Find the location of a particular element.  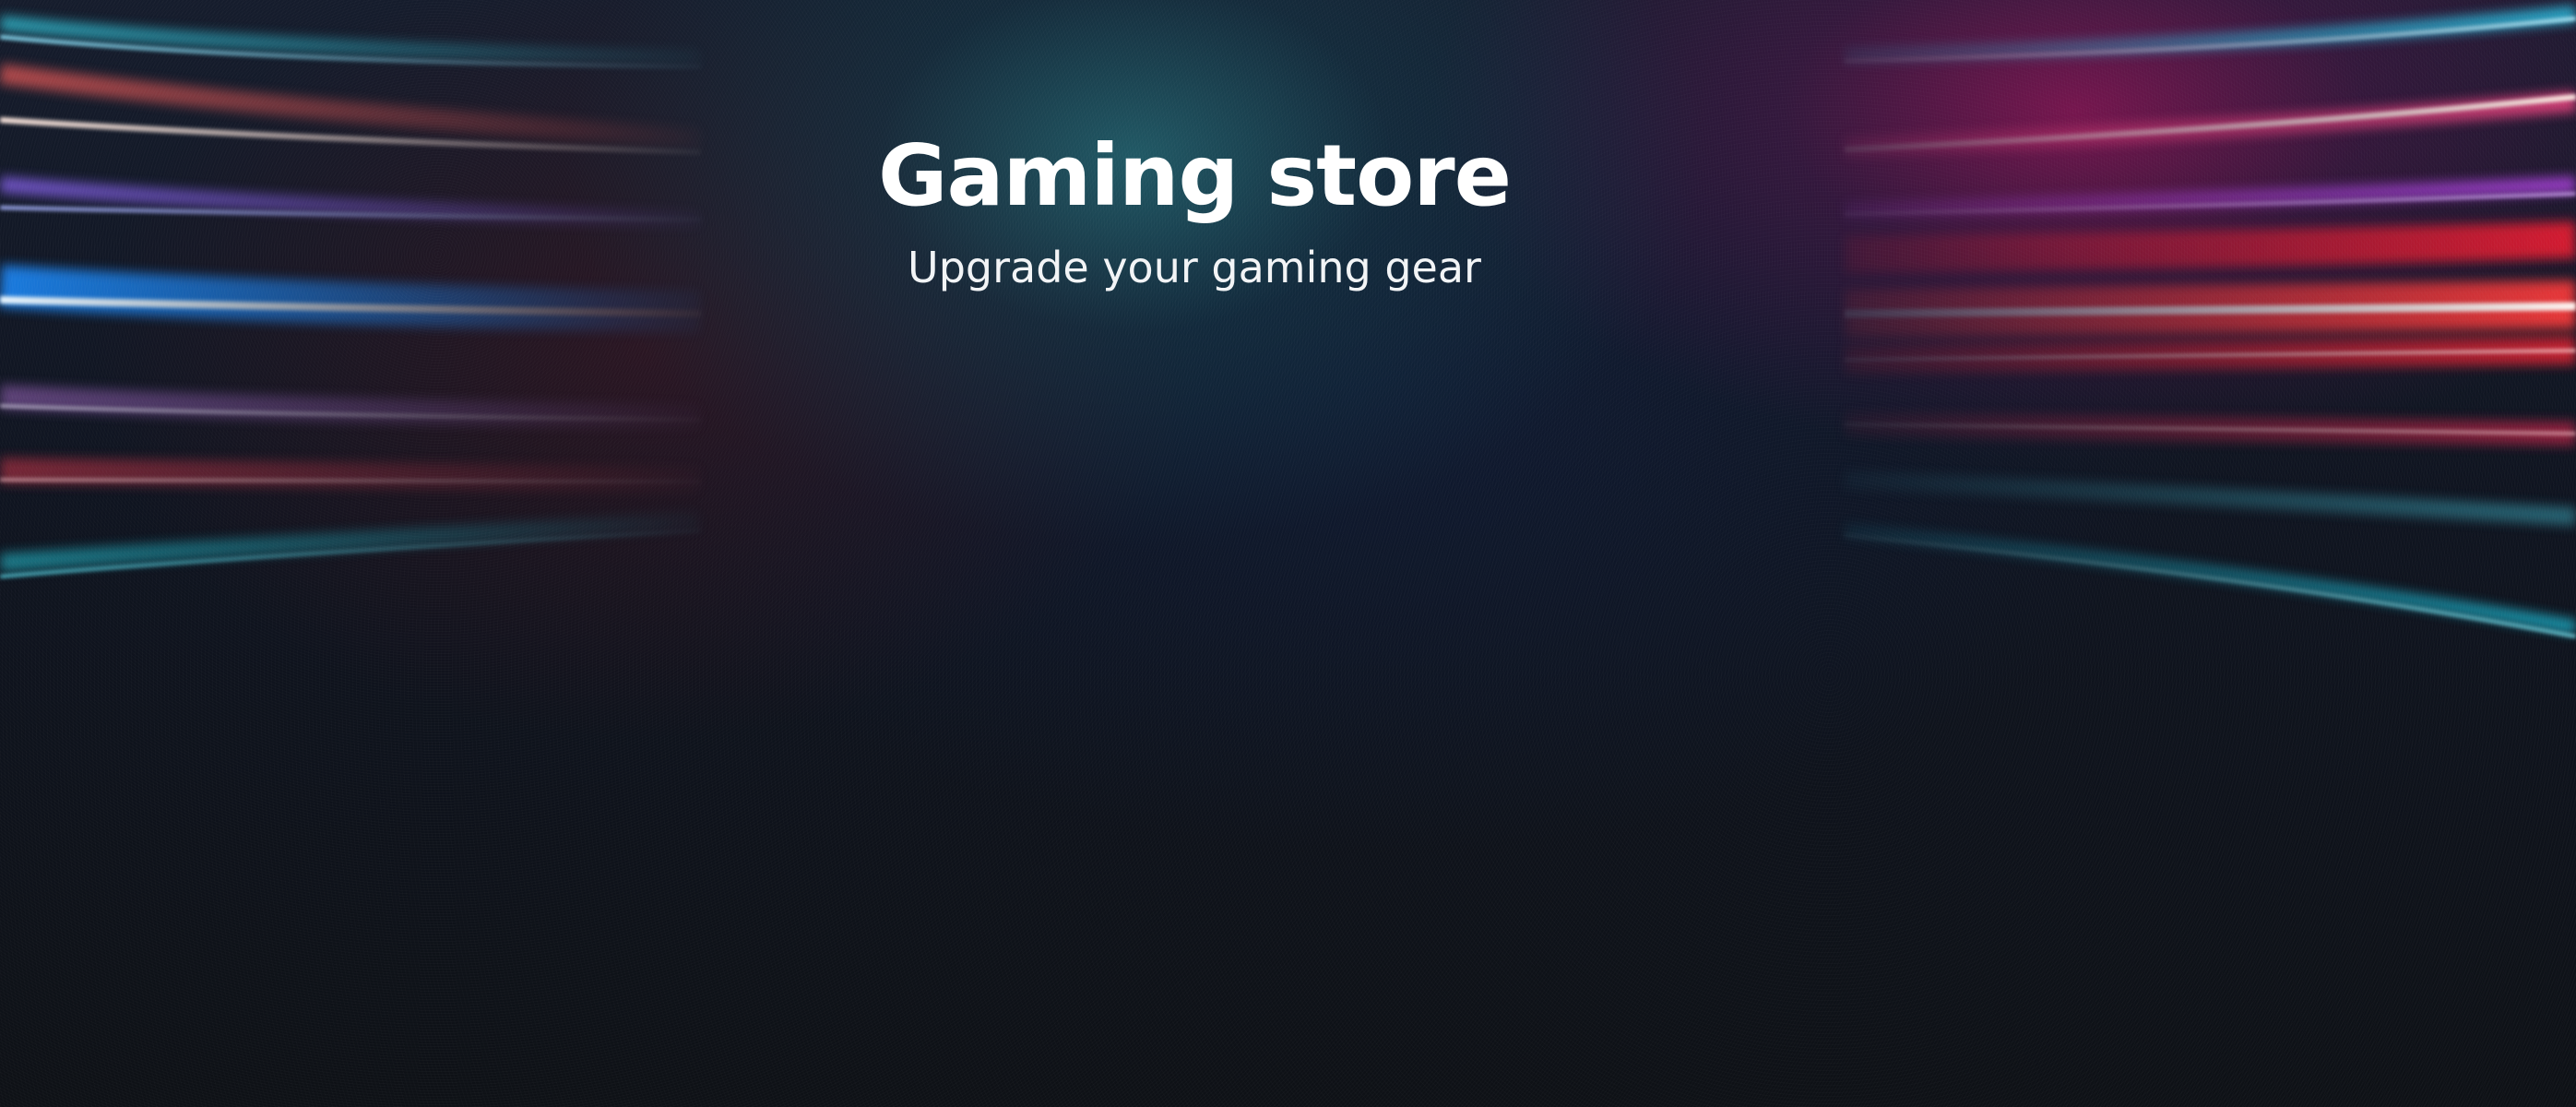

page-title: Gaming store is located at coordinates (1194, 175).